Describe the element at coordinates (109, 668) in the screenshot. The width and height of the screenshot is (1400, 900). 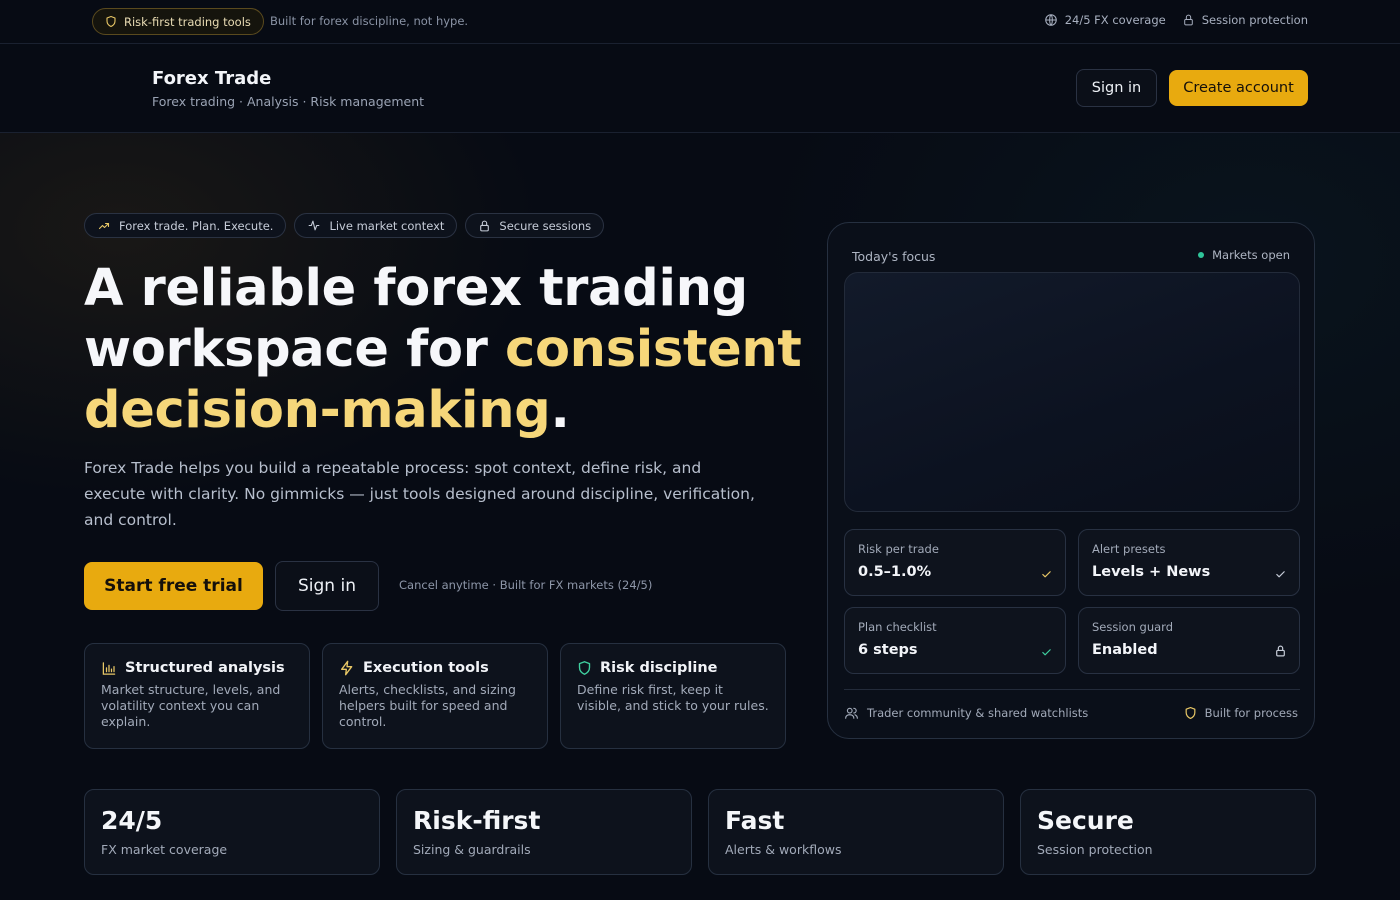
I see `bar-chart-icon` at that location.